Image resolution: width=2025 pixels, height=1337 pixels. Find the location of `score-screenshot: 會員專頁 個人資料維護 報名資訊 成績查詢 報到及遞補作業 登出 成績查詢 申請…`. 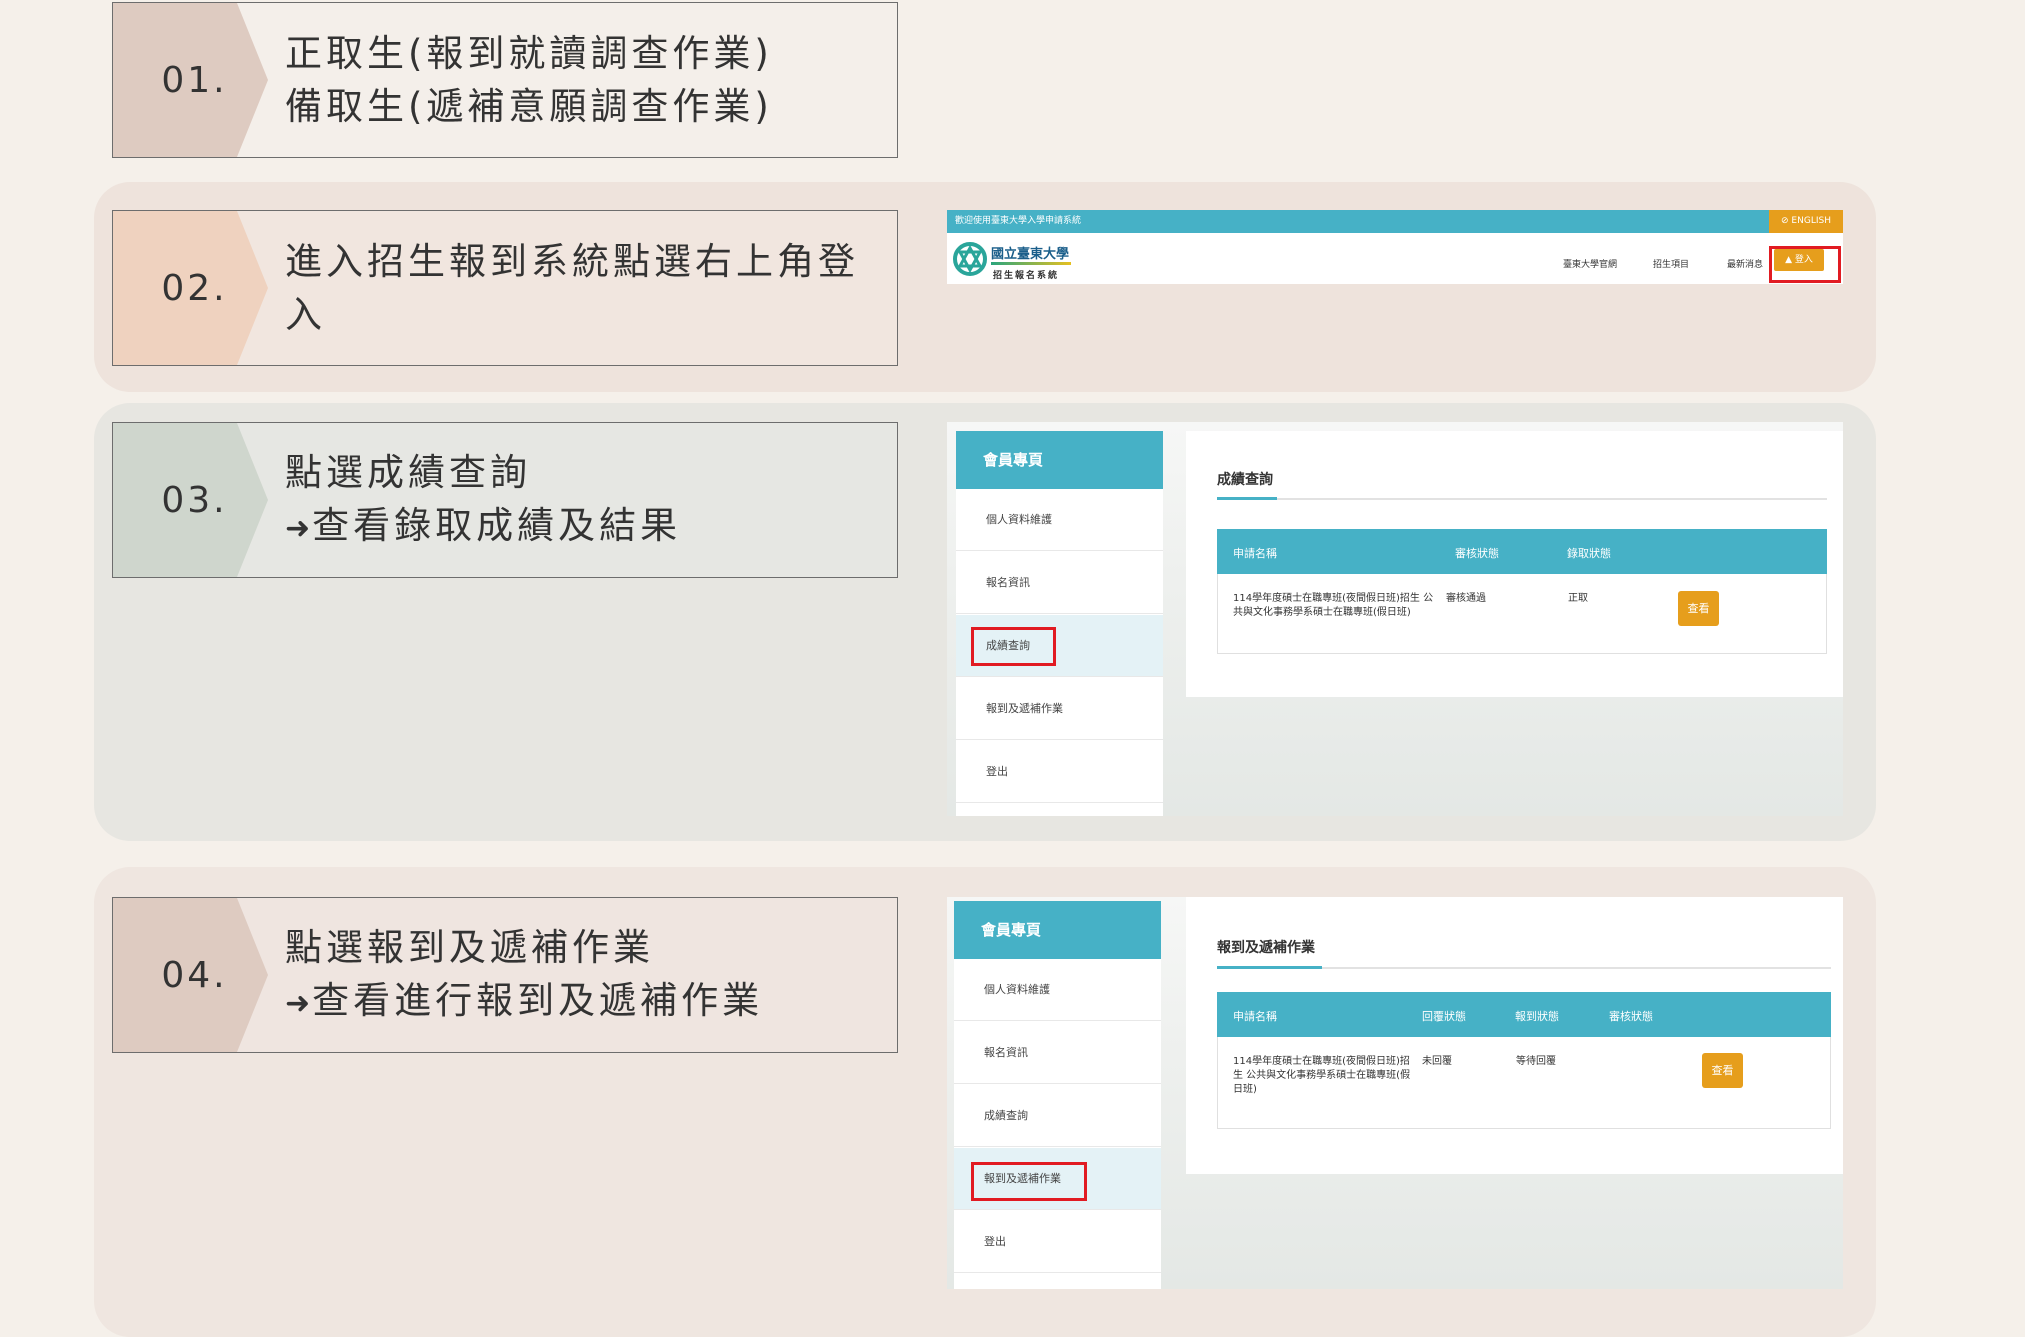

score-screenshot: 會員專頁 個人資料維護 報名資訊 成績查詢 報到及遞補作業 登出 成績查詢 申請… is located at coordinates (1395, 619).